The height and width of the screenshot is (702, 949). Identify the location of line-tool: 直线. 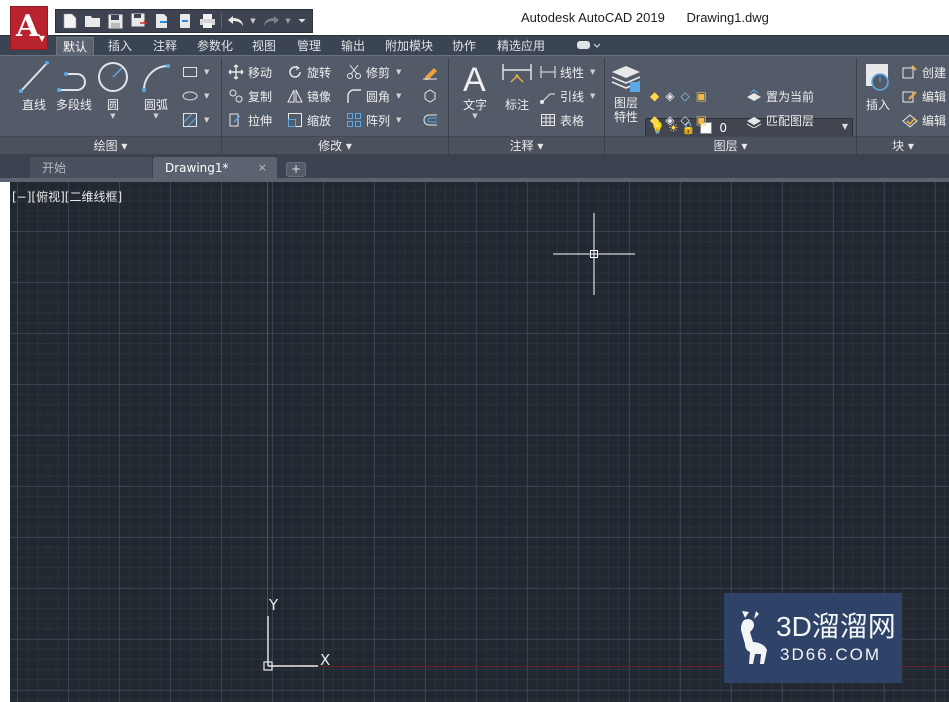
(34, 86).